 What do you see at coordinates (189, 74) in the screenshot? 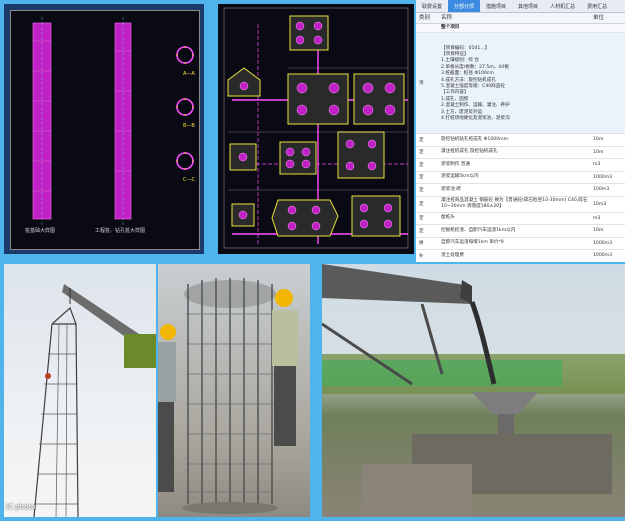
I see `section-label-a: A—A` at bounding box center [189, 74].